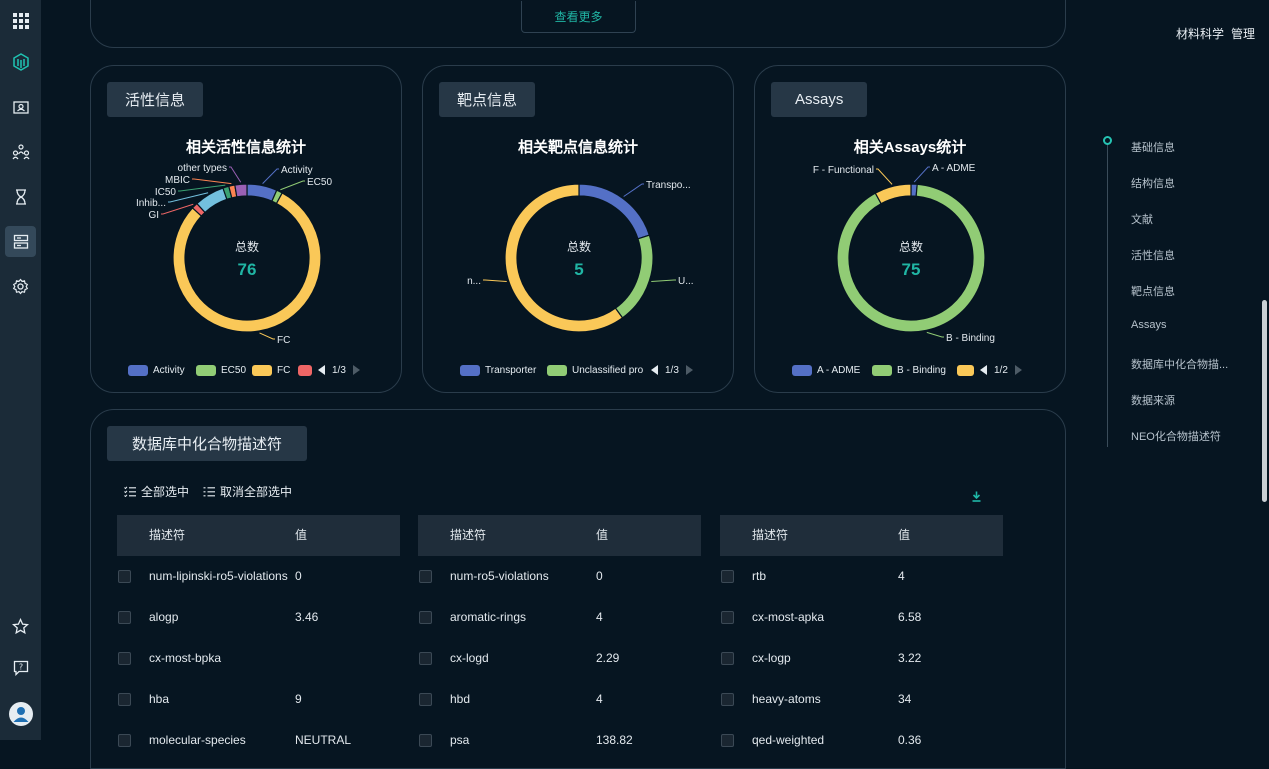 This screenshot has height=769, width=1269. I want to click on col-value-header: 值, so click(301, 535).